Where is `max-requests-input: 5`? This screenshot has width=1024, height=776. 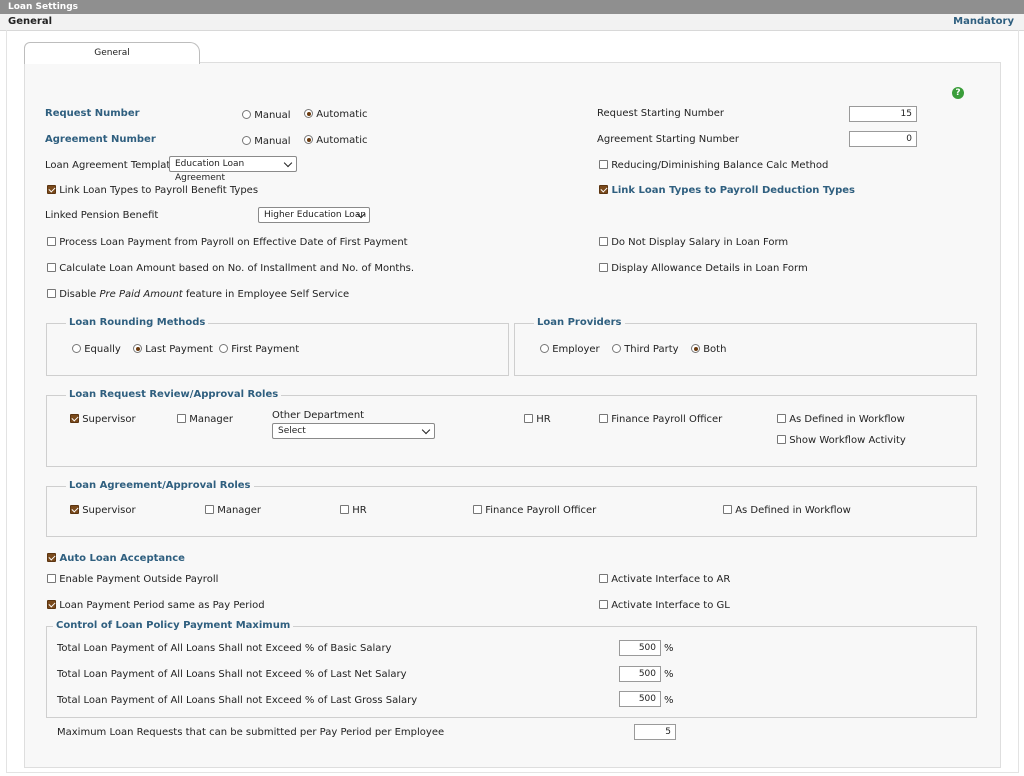 max-requests-input: 5 is located at coordinates (655, 732).